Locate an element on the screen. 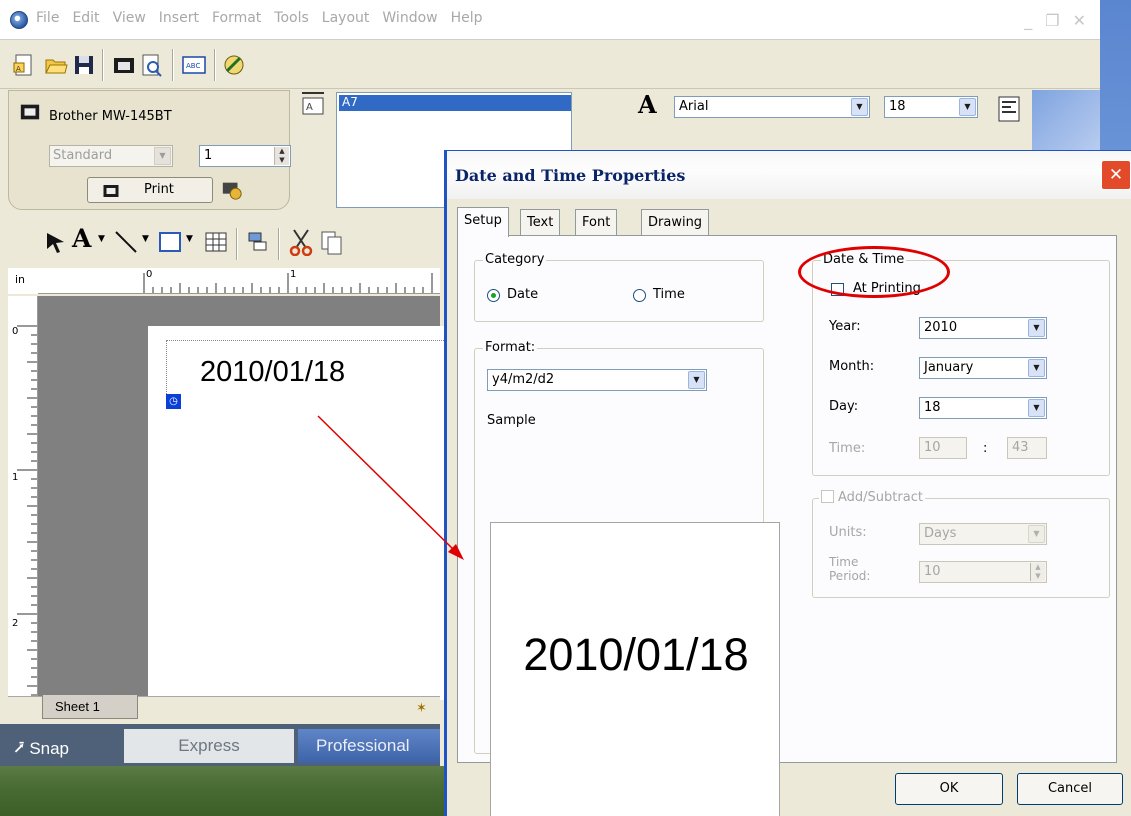 The height and width of the screenshot is (816, 1131). annotation-arrow is located at coordinates (390, 487).